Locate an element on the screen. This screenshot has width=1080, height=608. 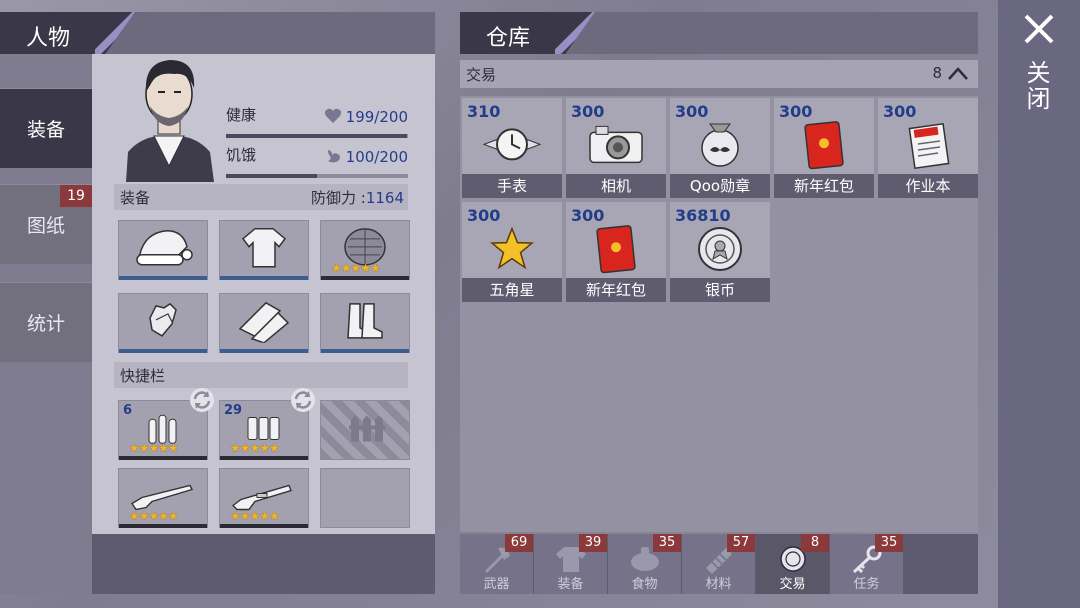
health-bar is located at coordinates (317, 136).